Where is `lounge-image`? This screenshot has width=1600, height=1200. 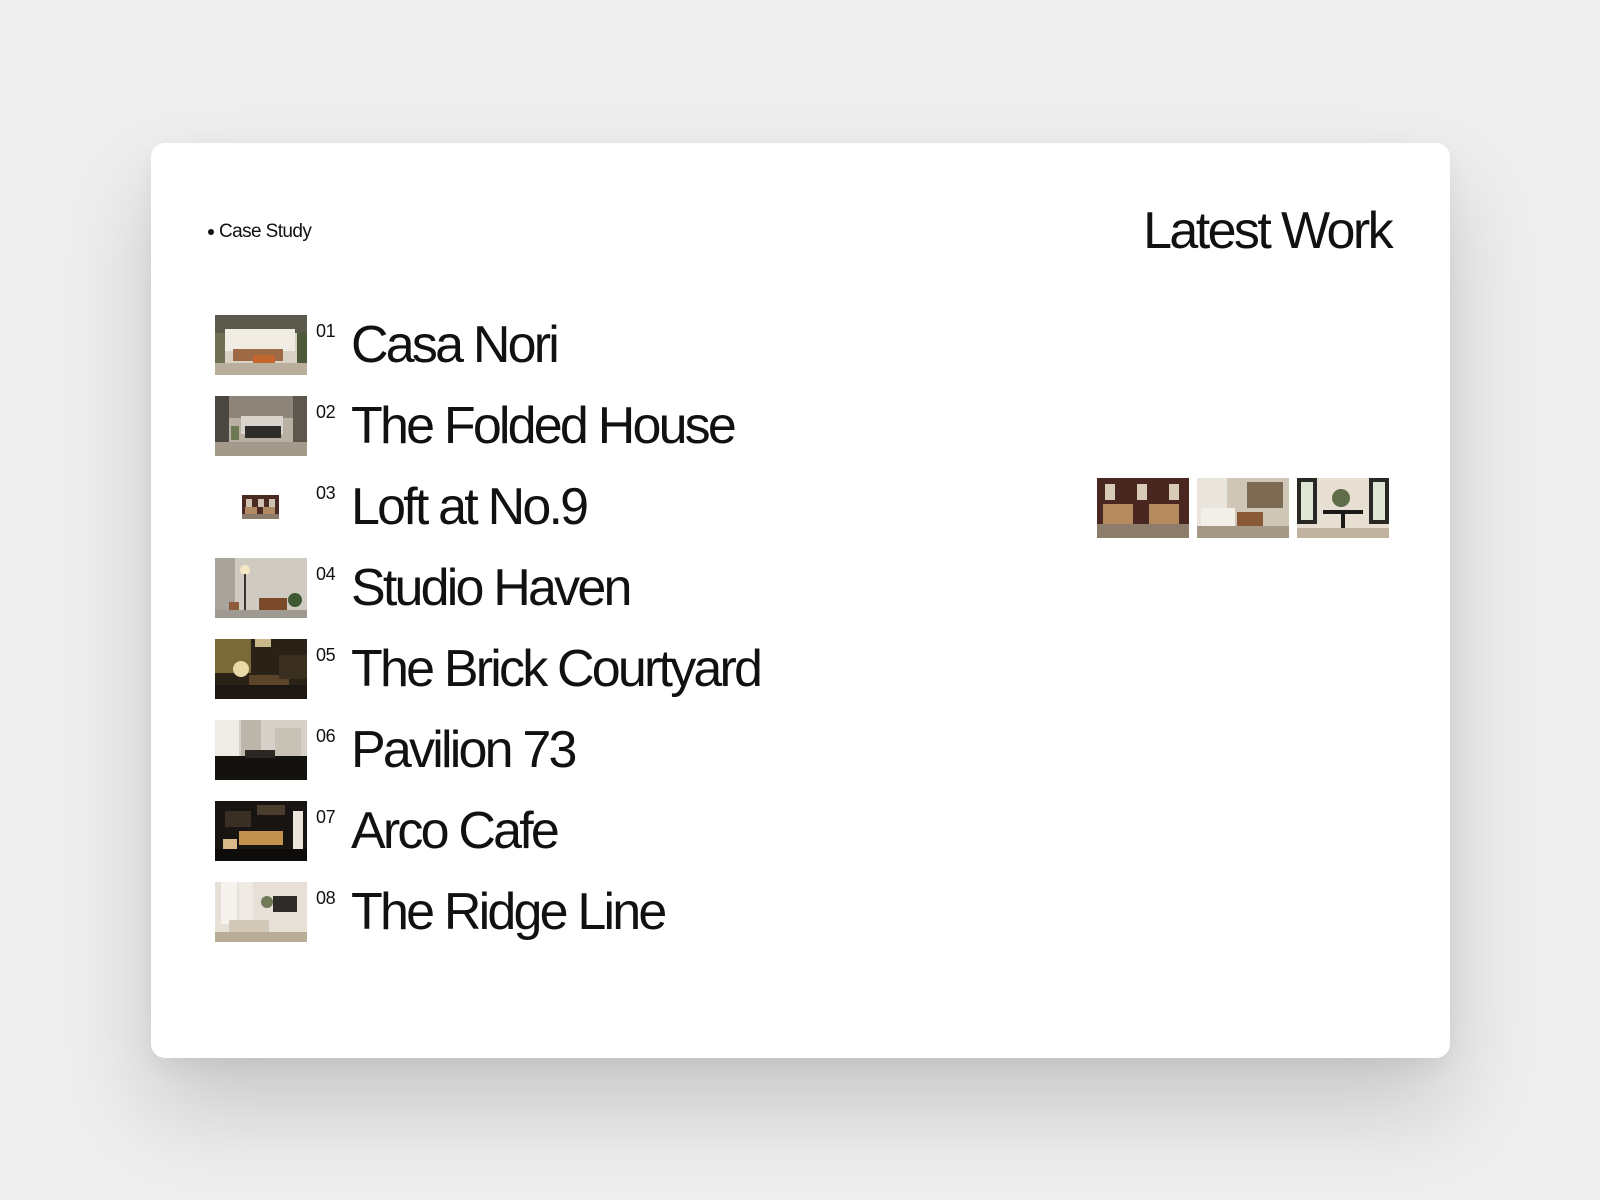 lounge-image is located at coordinates (260, 507).